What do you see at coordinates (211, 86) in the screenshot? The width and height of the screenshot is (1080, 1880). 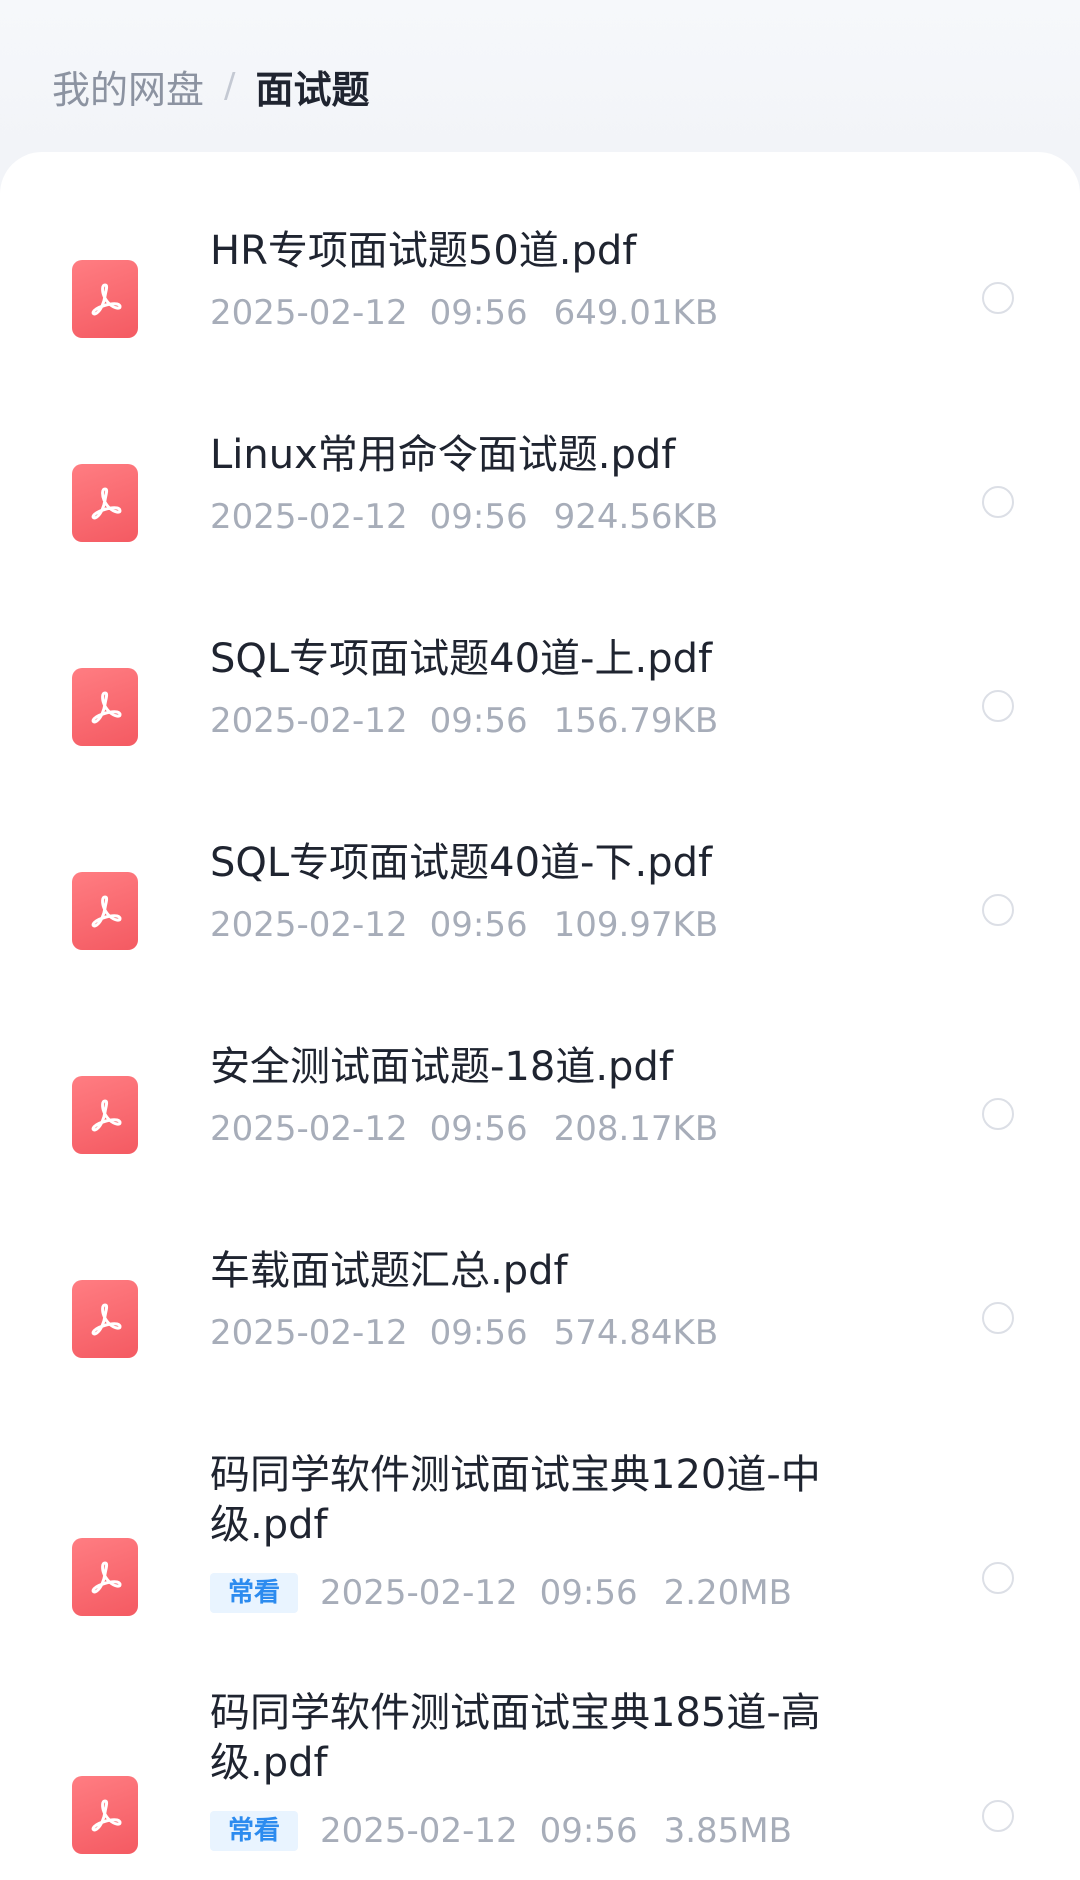 I see `breadcrumb: 我的网盘 / 面试题` at bounding box center [211, 86].